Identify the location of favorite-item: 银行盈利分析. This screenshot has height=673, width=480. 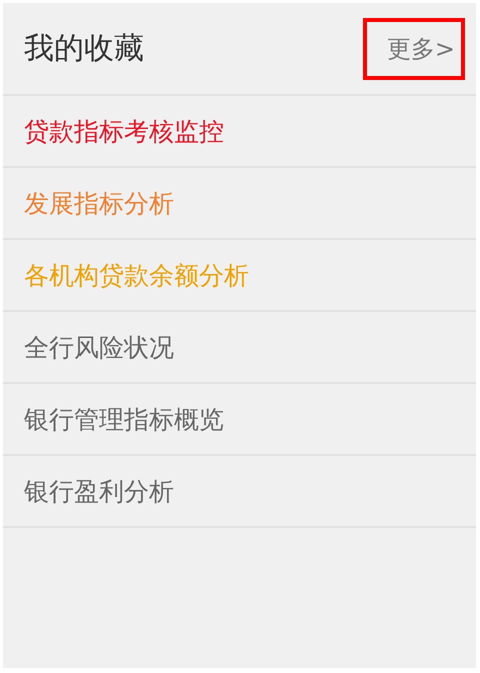
(239, 492).